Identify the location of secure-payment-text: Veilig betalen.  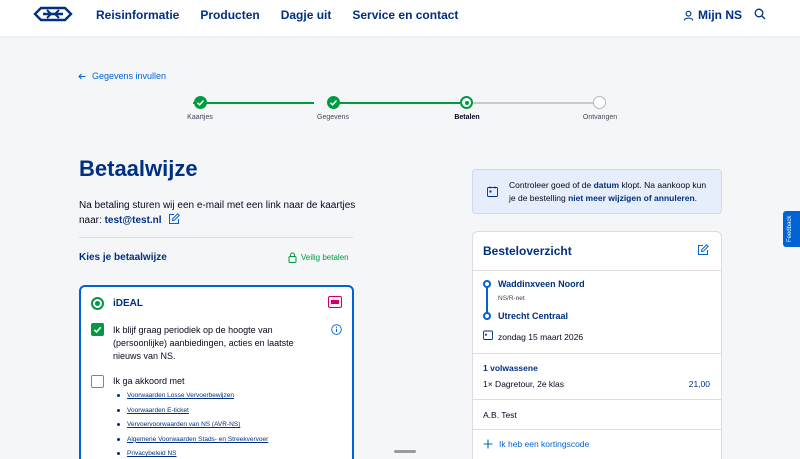
(325, 257).